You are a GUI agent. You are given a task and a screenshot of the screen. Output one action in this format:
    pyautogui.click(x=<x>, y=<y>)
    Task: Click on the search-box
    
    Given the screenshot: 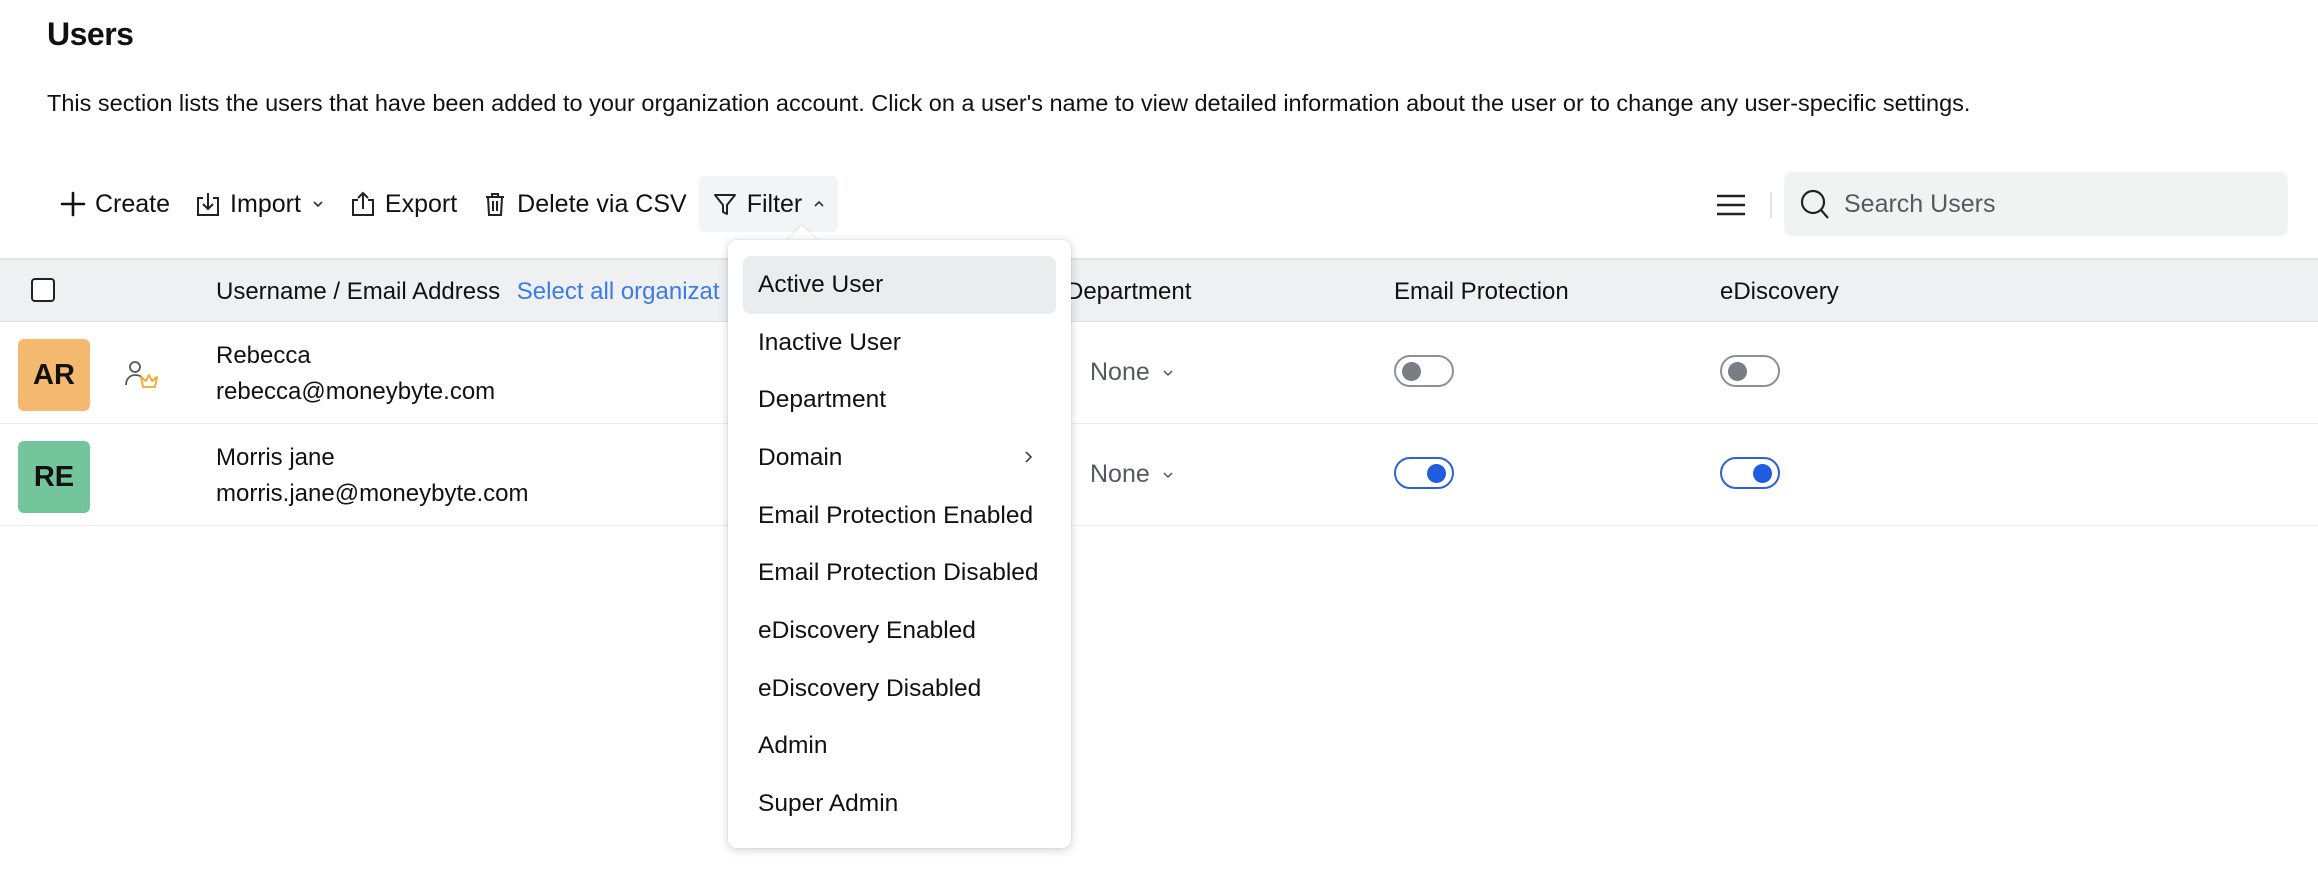 What is the action you would take?
    pyautogui.click(x=2036, y=204)
    